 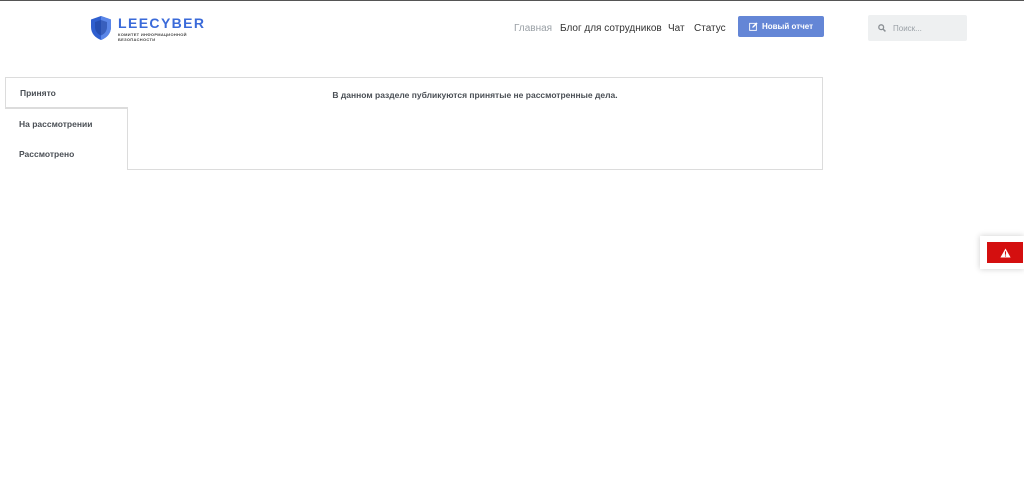 What do you see at coordinates (66, 92) in the screenshot?
I see `tab-accepted: Принято` at bounding box center [66, 92].